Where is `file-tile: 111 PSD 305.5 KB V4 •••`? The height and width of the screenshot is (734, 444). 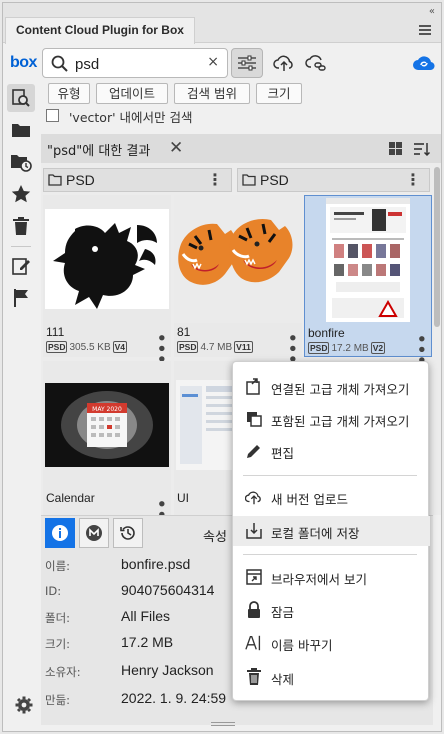 file-tile: 111 PSD 305.5 KB V4 ••• is located at coordinates (107, 280).